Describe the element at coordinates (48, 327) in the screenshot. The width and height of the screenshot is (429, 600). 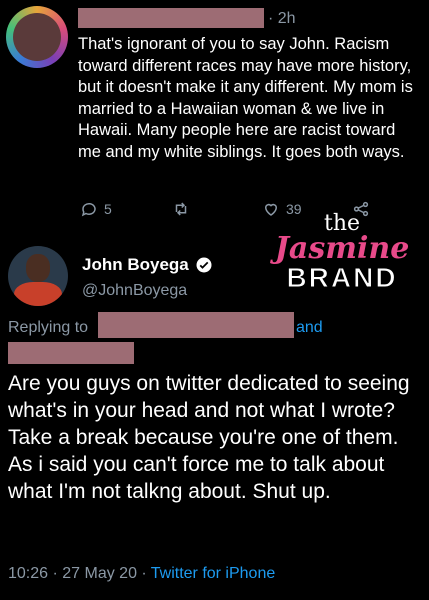
I see `replying-to-label: Replying to` at that location.